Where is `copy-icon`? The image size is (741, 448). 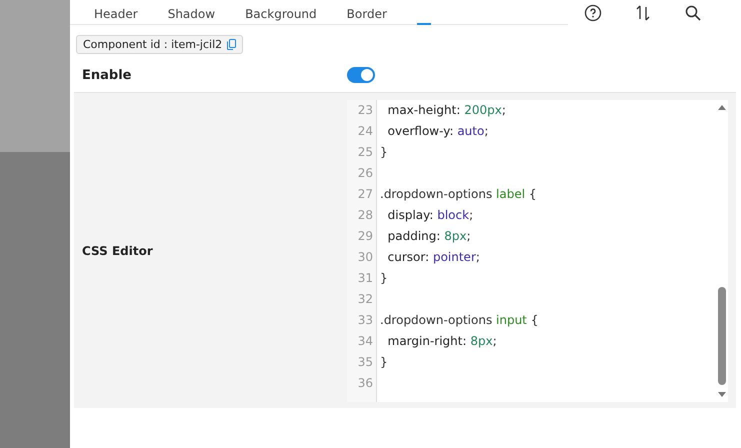
copy-icon is located at coordinates (231, 44).